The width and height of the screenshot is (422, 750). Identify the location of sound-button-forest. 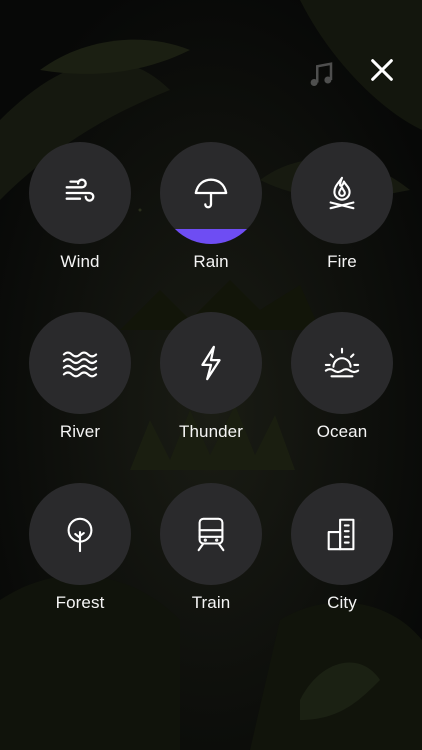
(80, 534).